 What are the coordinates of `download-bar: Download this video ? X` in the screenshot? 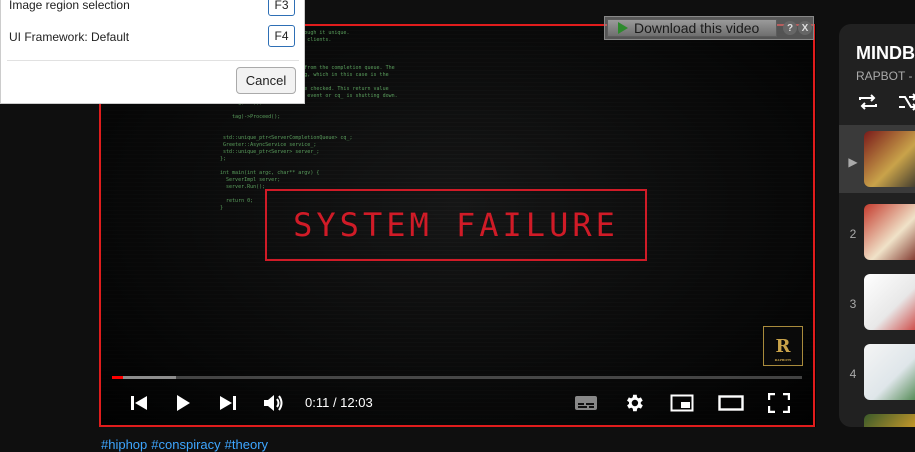 It's located at (709, 28).